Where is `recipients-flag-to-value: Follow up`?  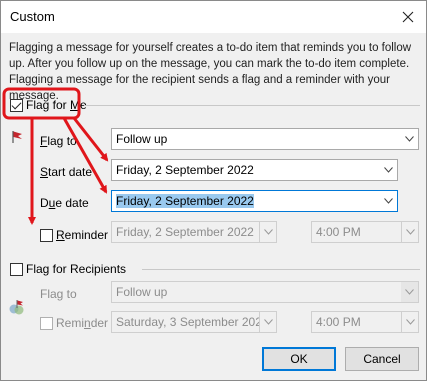
recipients-flag-to-value: Follow up is located at coordinates (142, 292).